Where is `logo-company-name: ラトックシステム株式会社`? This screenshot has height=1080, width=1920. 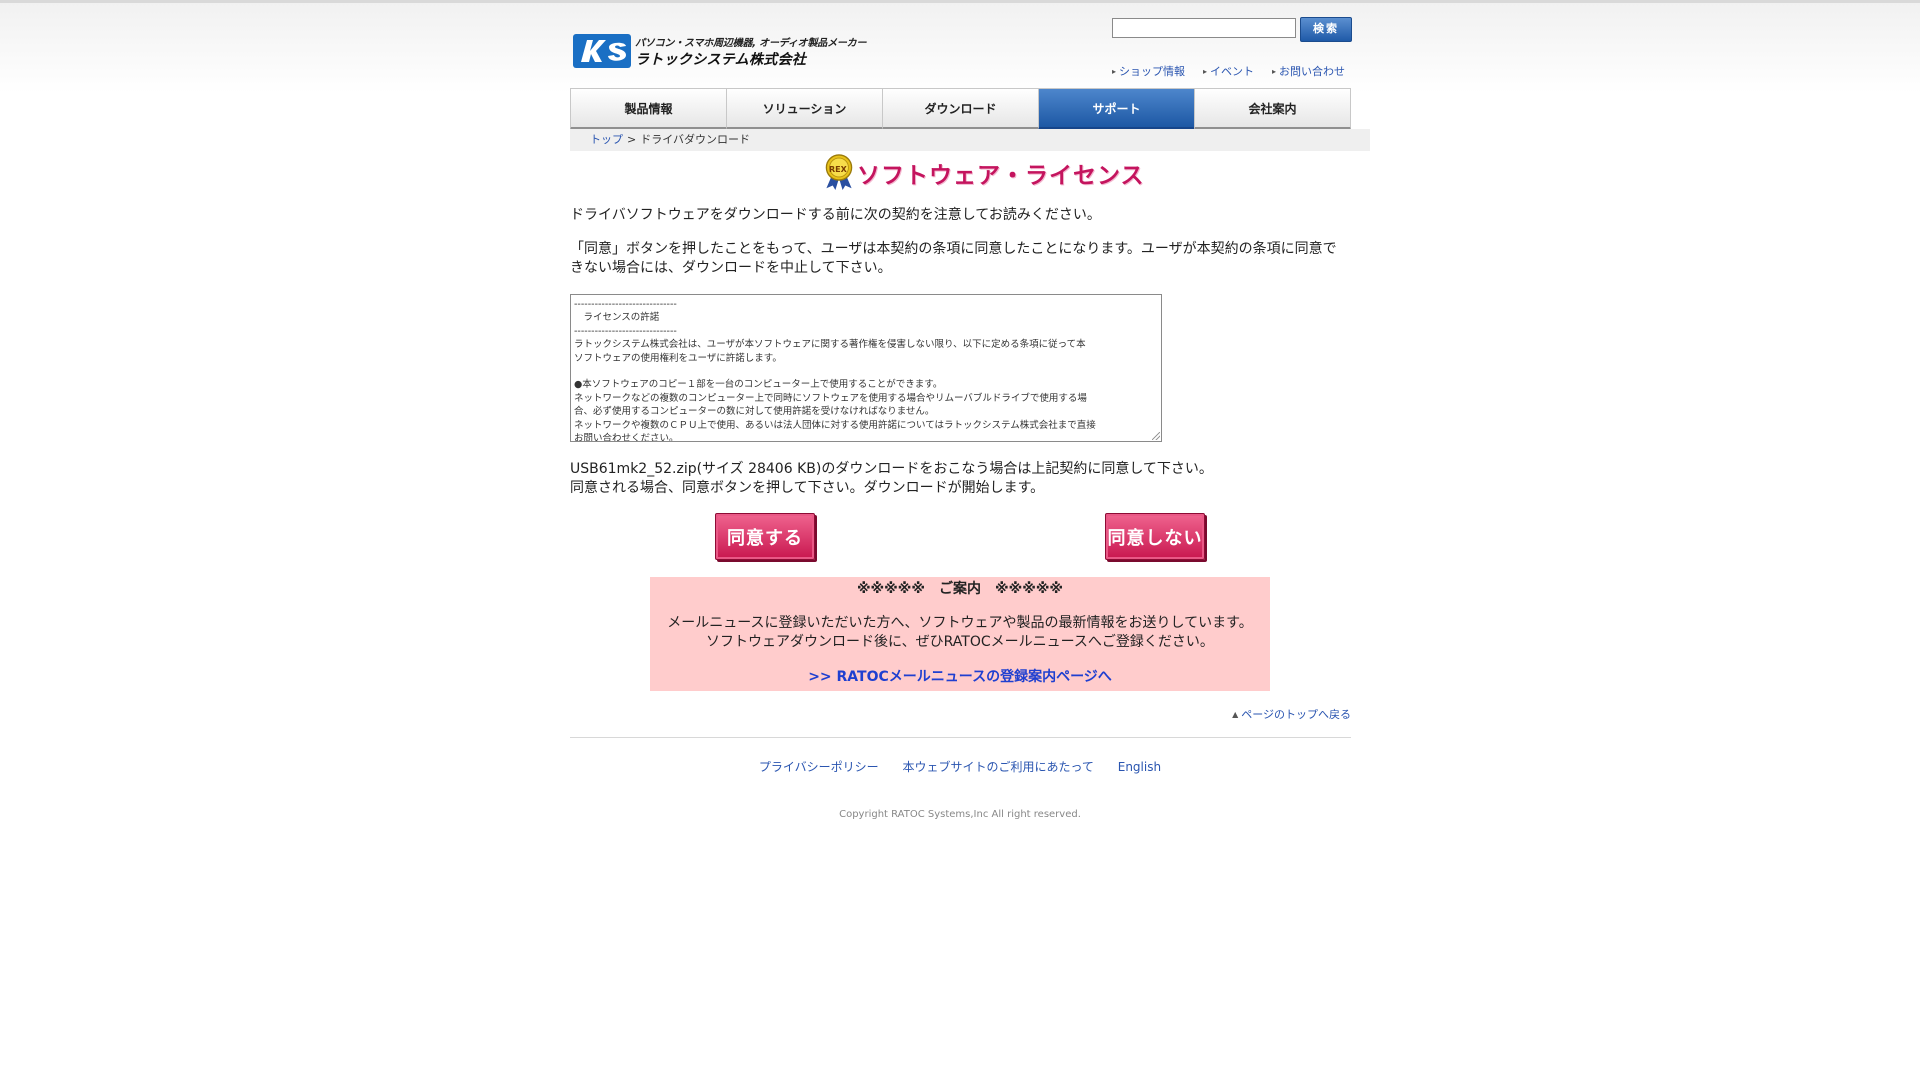 logo-company-name: ラトックシステム株式会社 is located at coordinates (721, 60).